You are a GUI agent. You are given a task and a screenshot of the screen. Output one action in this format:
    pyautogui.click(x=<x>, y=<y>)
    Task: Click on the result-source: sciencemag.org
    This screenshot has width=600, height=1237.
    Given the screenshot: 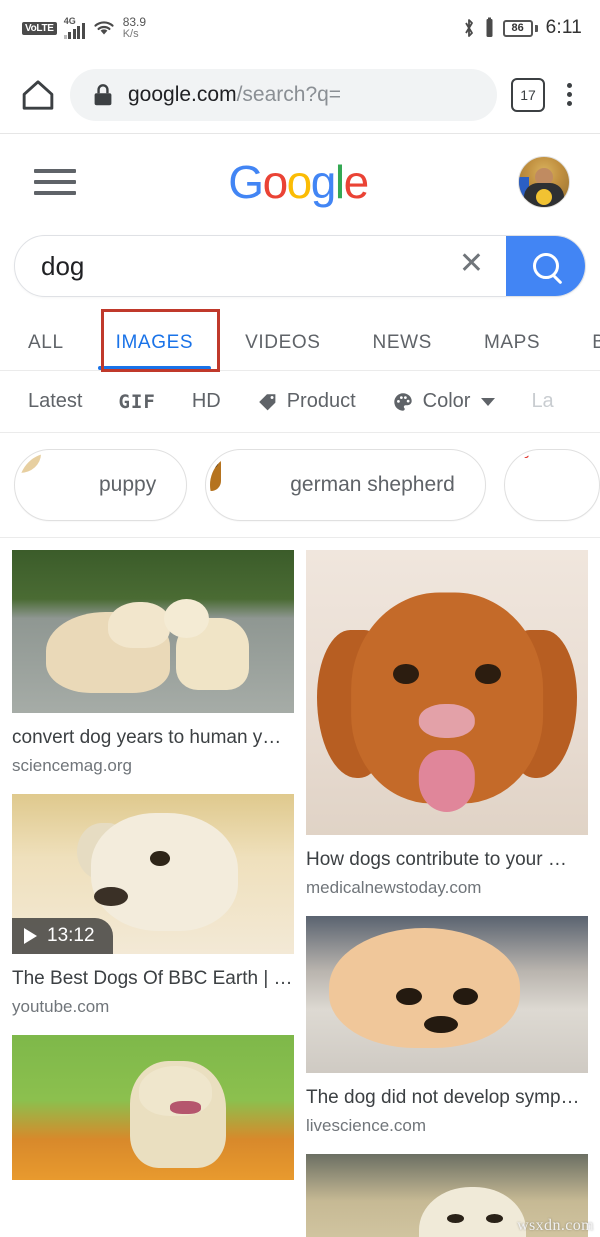 What is the action you would take?
    pyautogui.click(x=72, y=765)
    